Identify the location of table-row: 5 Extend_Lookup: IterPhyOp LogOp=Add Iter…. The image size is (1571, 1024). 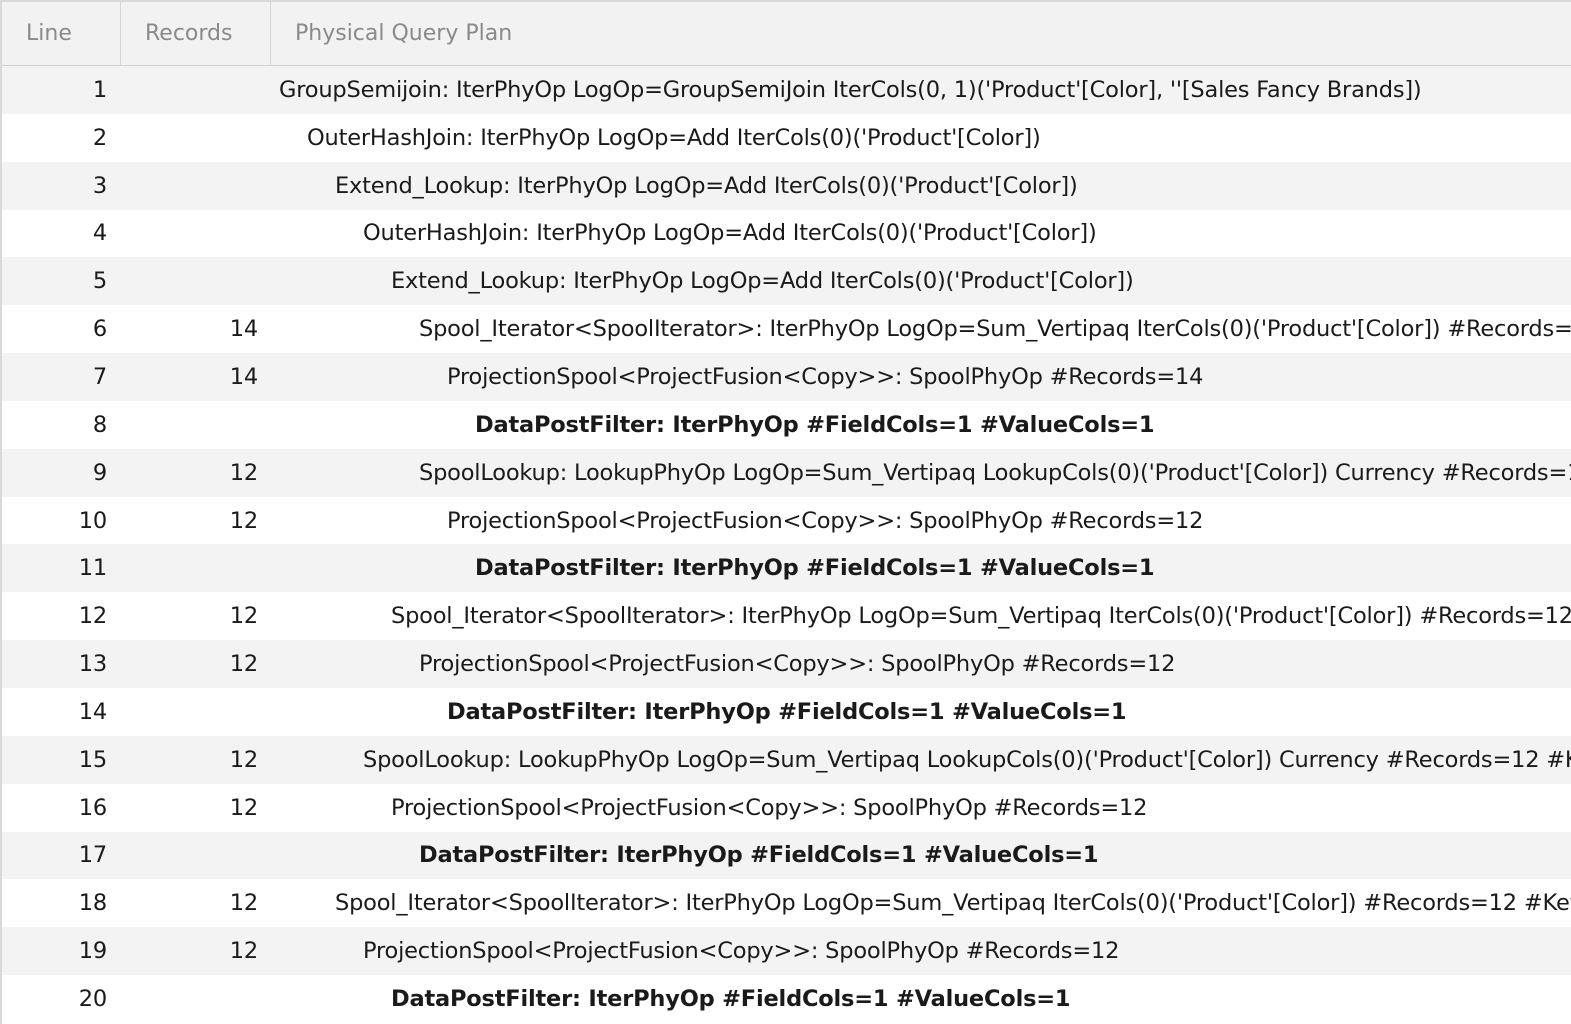
(786, 281).